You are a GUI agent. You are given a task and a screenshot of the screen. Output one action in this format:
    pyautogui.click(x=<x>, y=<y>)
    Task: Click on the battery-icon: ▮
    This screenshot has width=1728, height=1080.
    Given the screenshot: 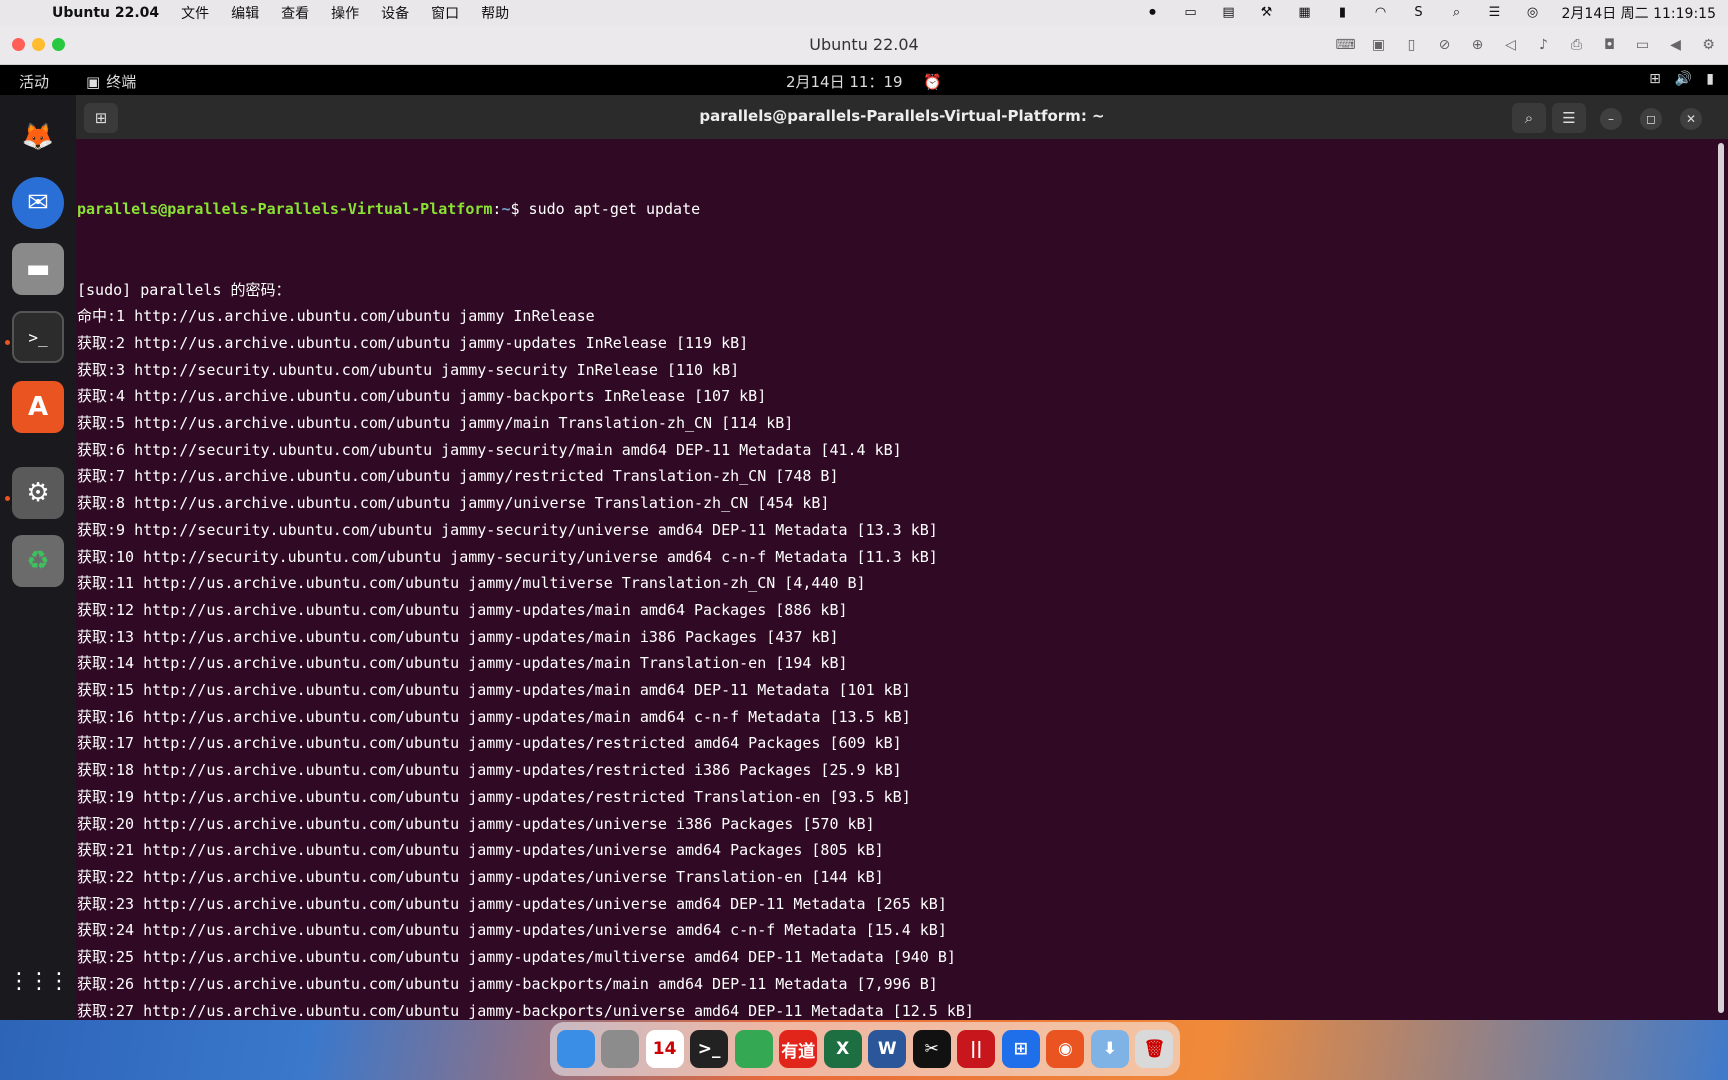 What is the action you would take?
    pyautogui.click(x=1343, y=12)
    